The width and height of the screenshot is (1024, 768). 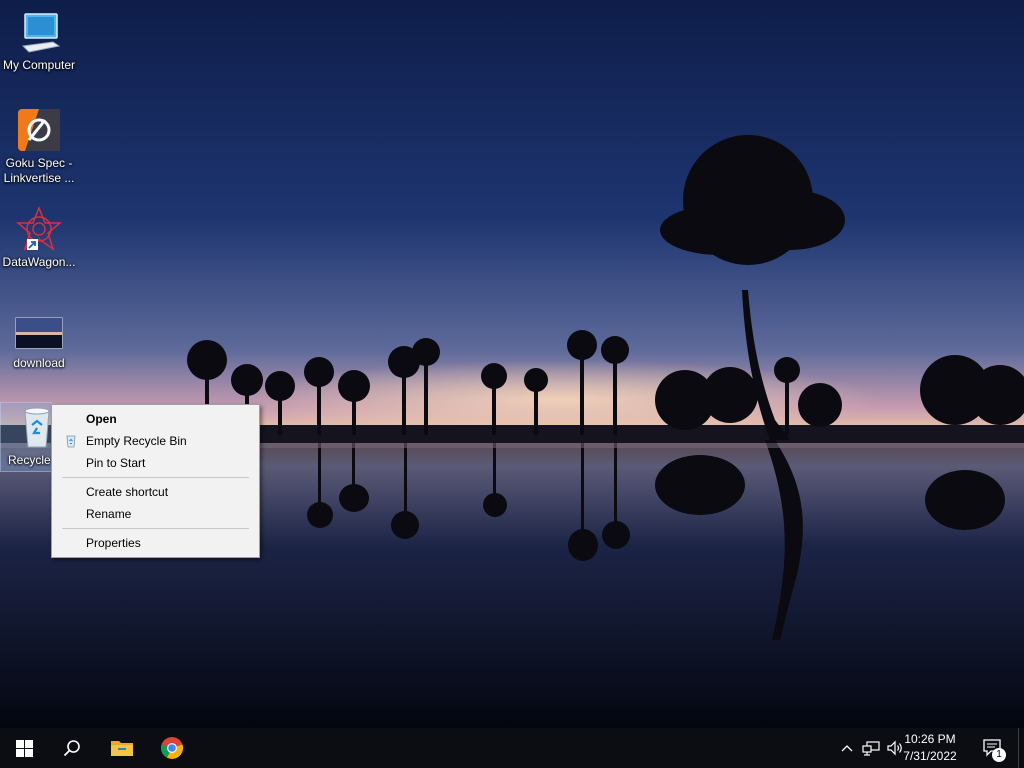 I want to click on search-button, so click(x=72, y=748).